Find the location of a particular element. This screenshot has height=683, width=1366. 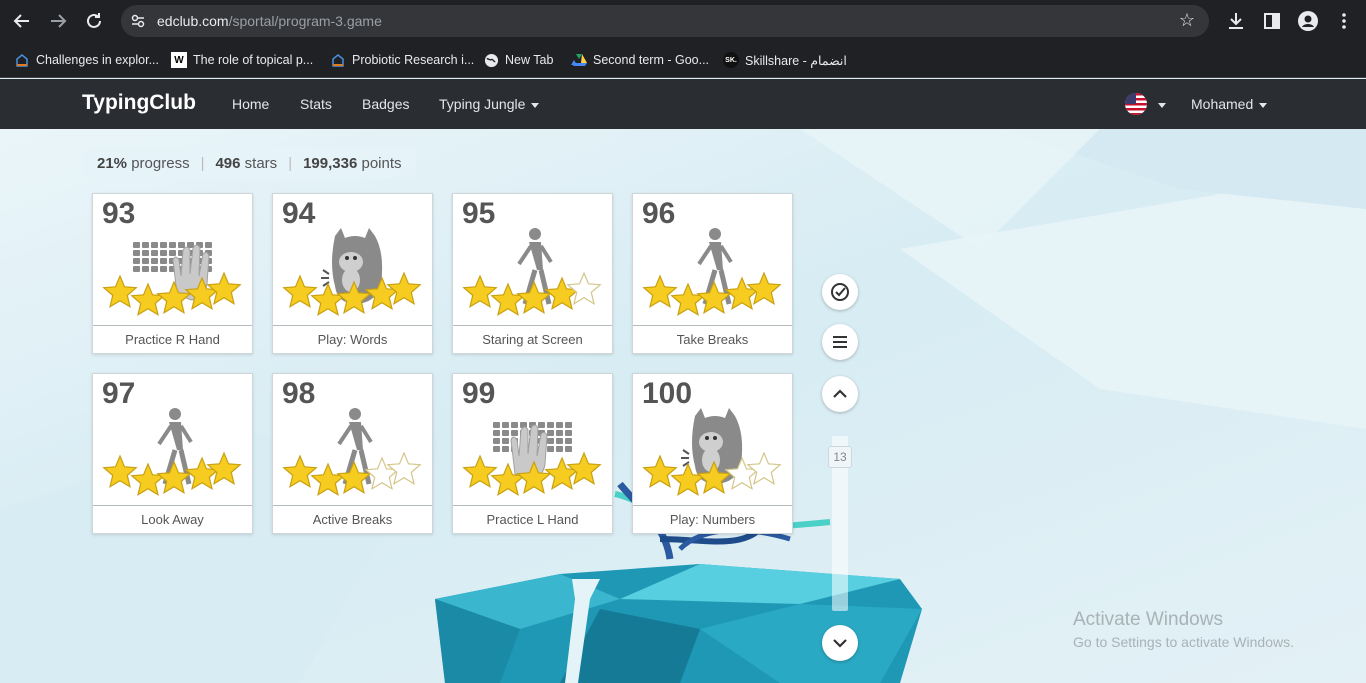

lesson-title: Staring at Screen is located at coordinates (532, 339).